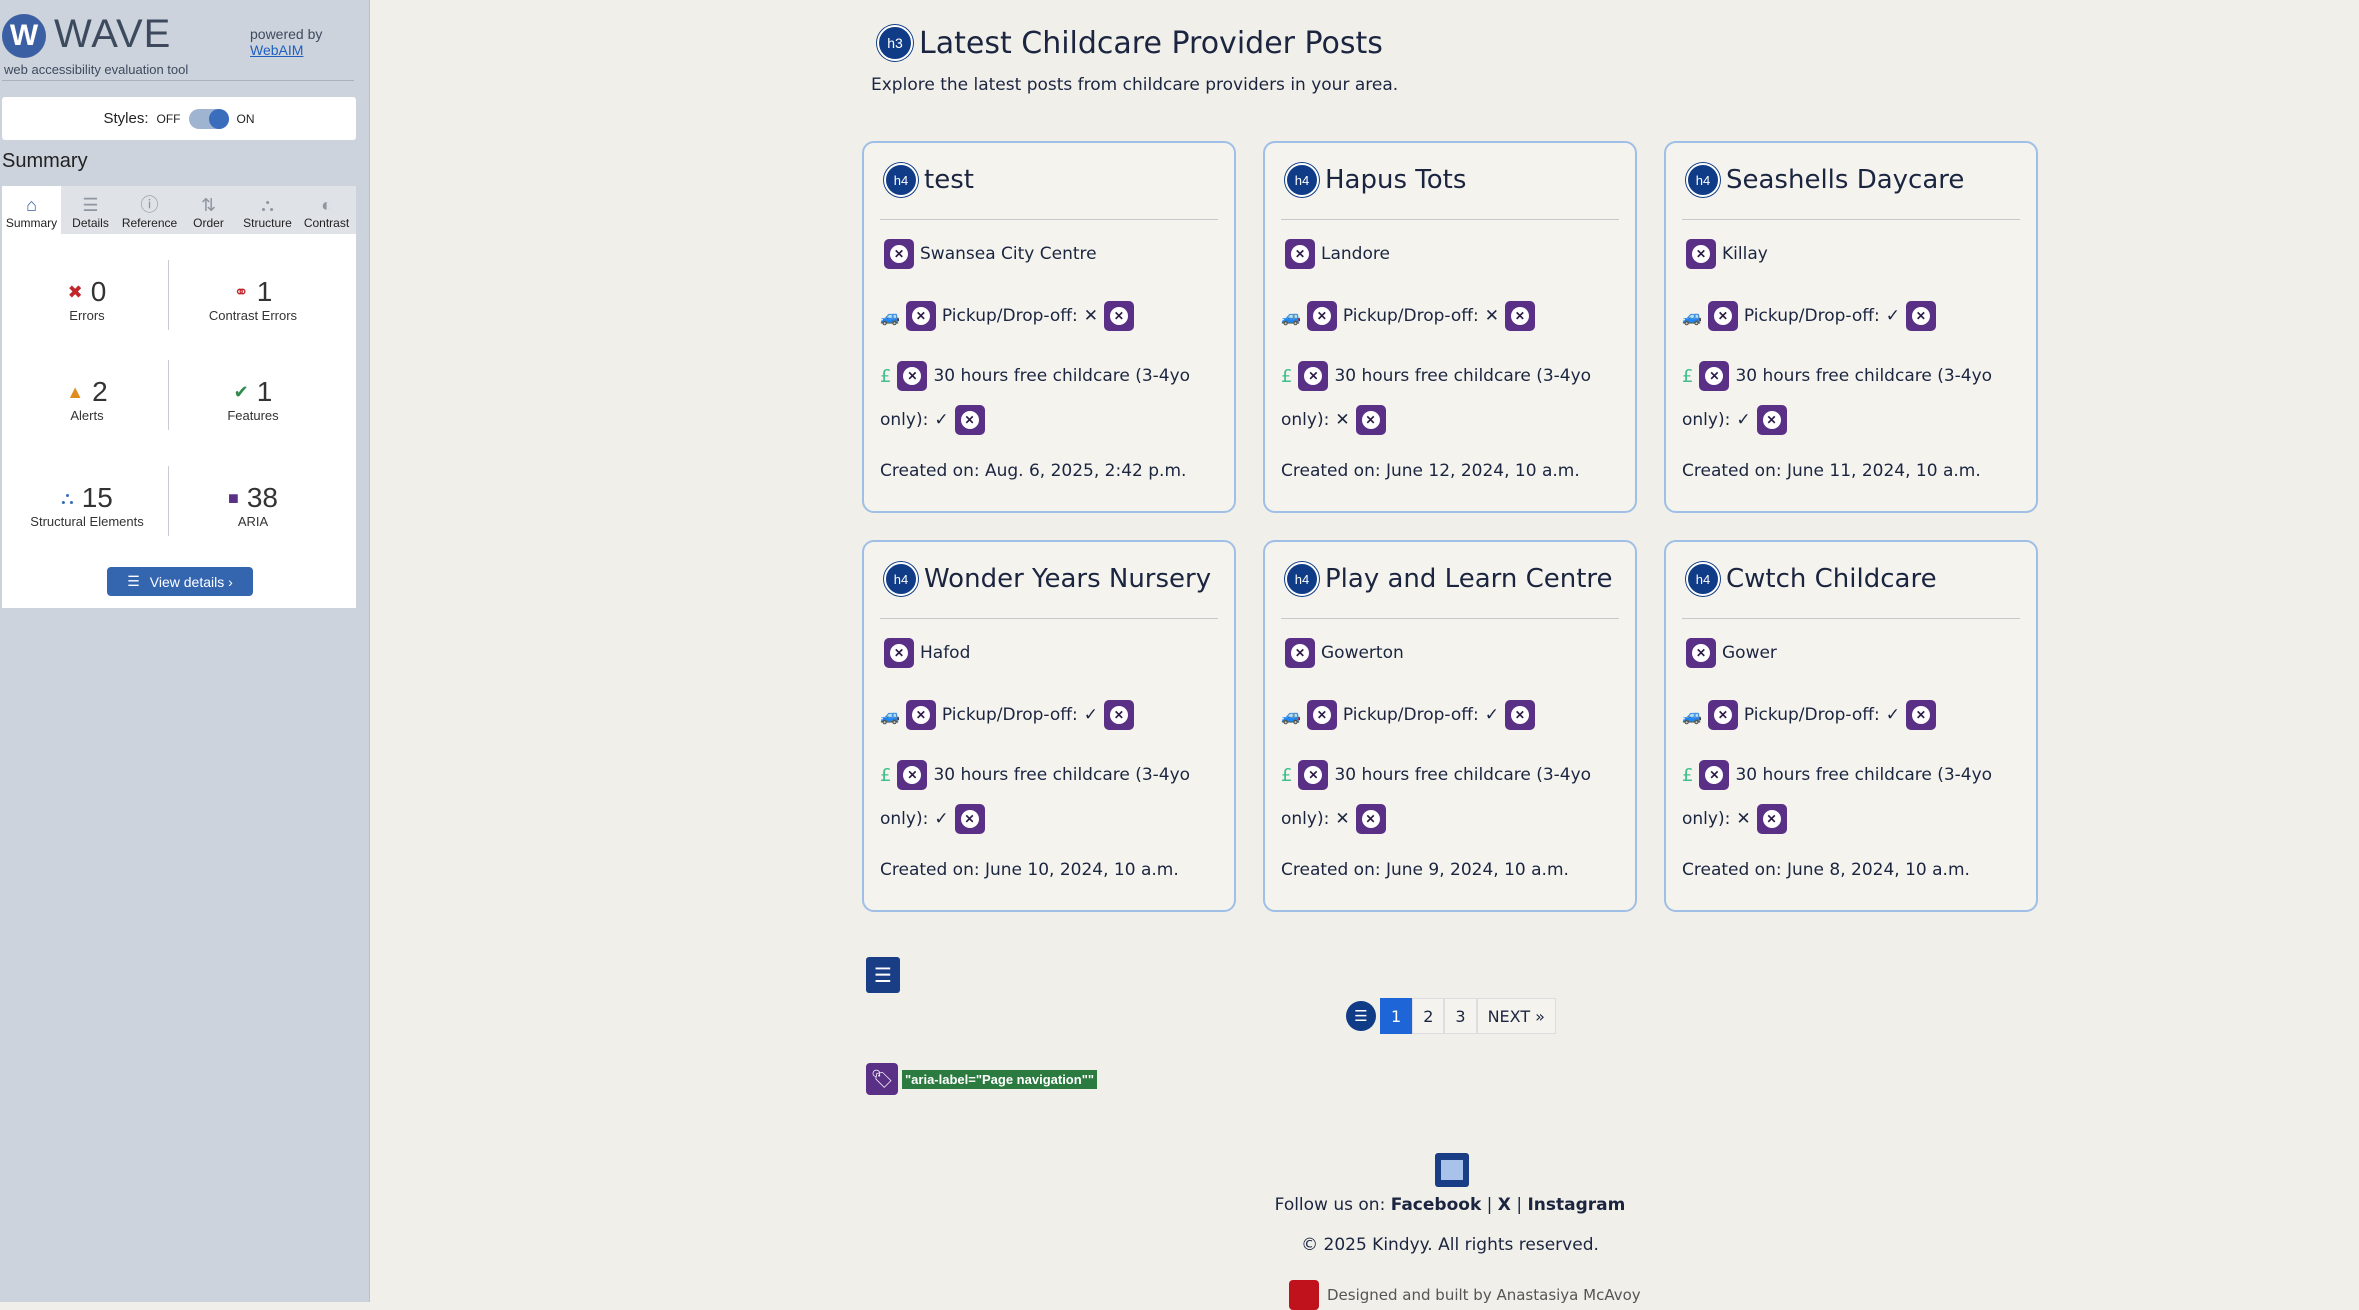 The height and width of the screenshot is (1310, 2359). I want to click on card-pickup: 🚙 ✕ Pickup/Drop-off: ✕ ✕, so click(1408, 316).